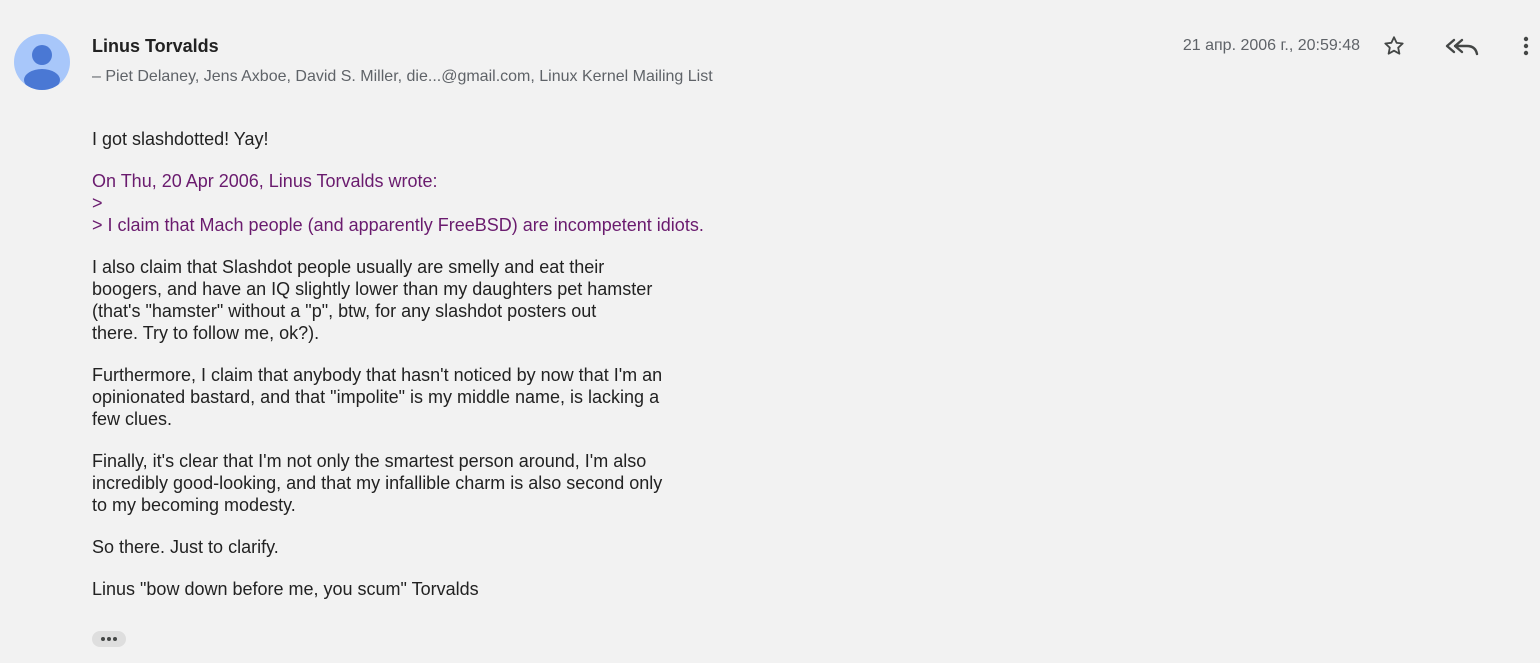 Image resolution: width=1540 pixels, height=663 pixels. Describe the element at coordinates (185, 547) in the screenshot. I see `body-paragraph: So there. Just to clarify.` at that location.